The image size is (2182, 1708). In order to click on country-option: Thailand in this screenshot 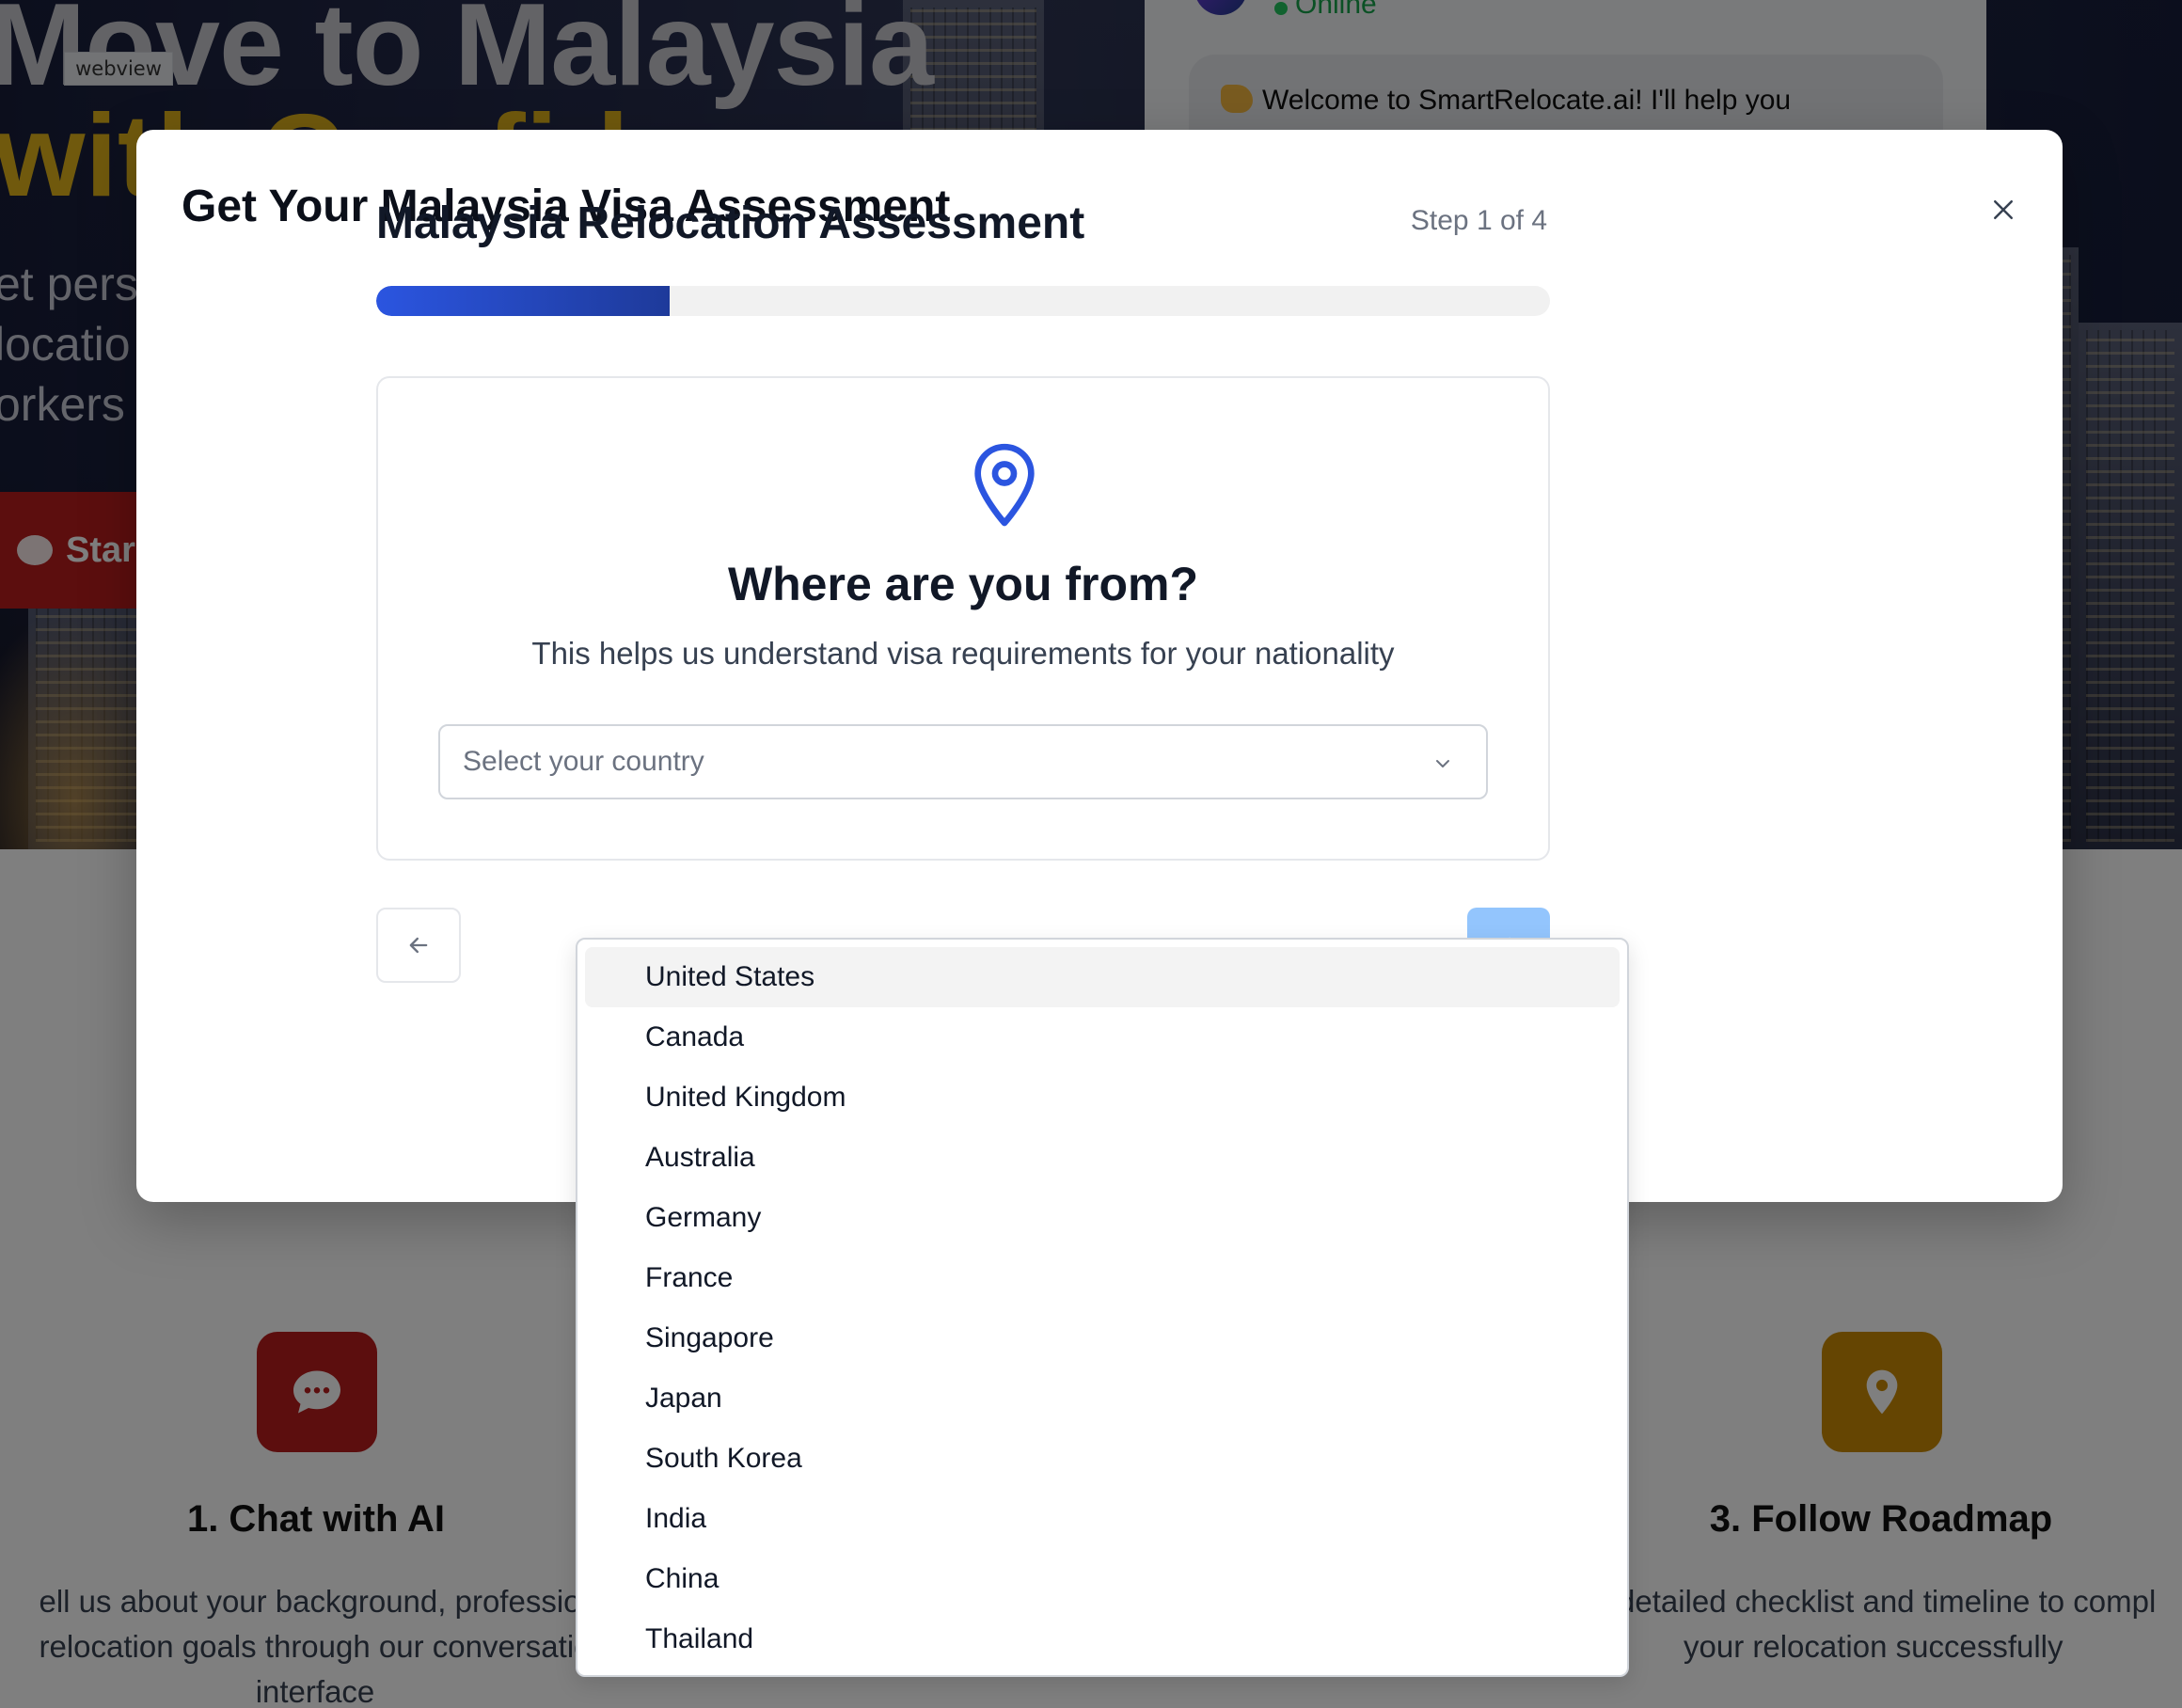, I will do `click(1102, 1639)`.